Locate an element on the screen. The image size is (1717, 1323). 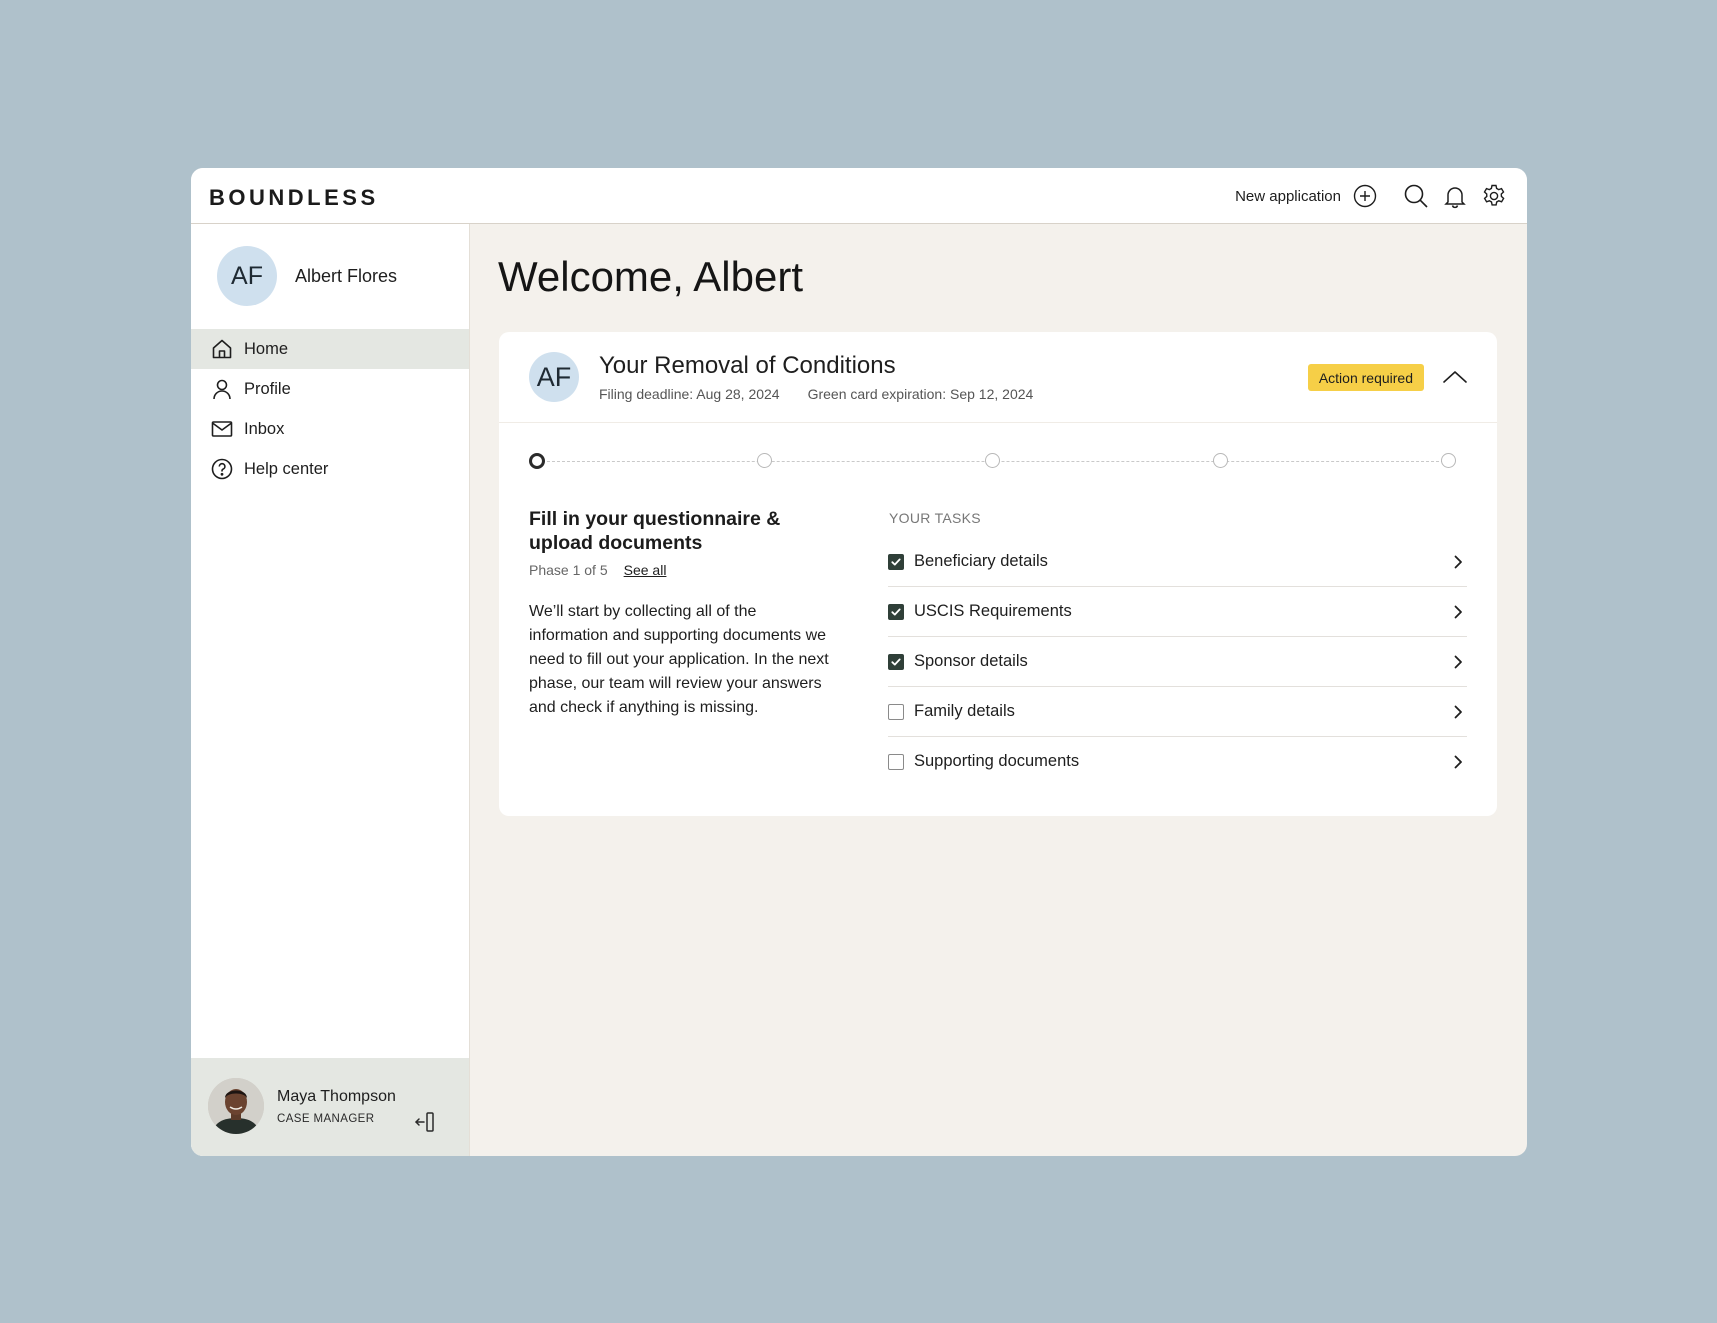
case-manager-card: Maya Thompson CASE MANAGER is located at coordinates (330, 1107).